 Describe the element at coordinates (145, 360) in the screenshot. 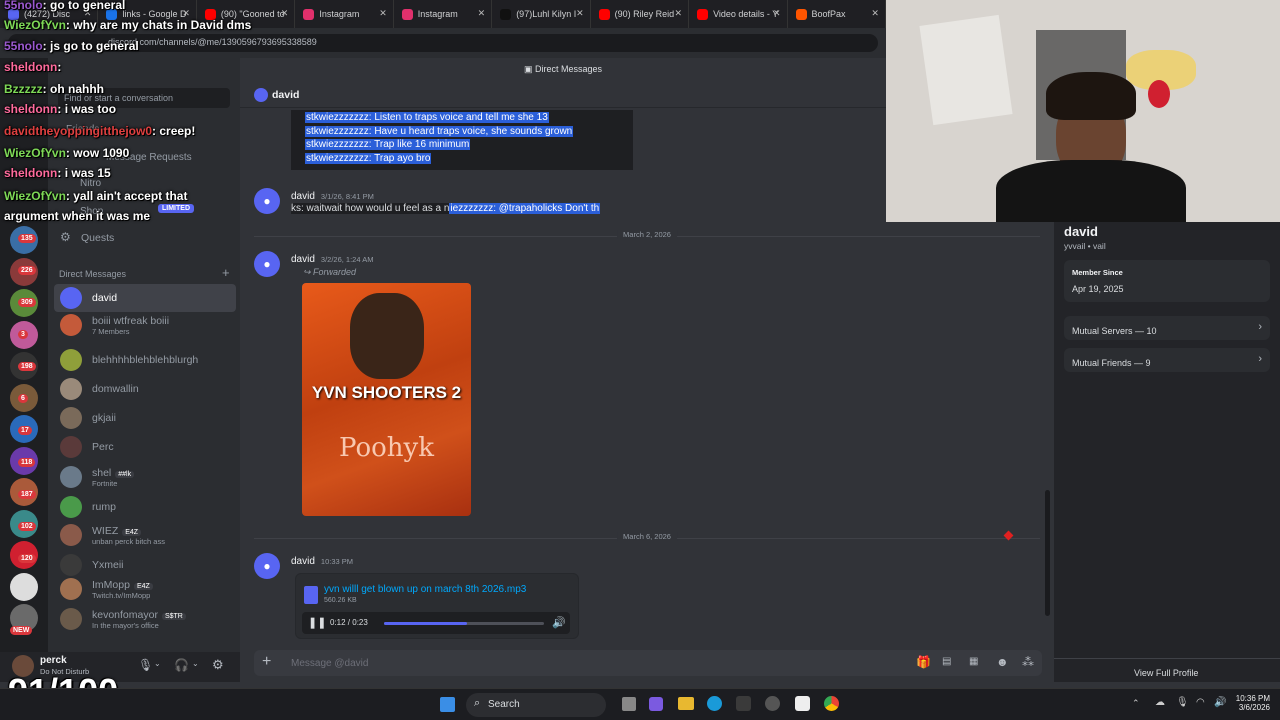

I see `dm-item: blehhhhblehblehblurgh` at that location.